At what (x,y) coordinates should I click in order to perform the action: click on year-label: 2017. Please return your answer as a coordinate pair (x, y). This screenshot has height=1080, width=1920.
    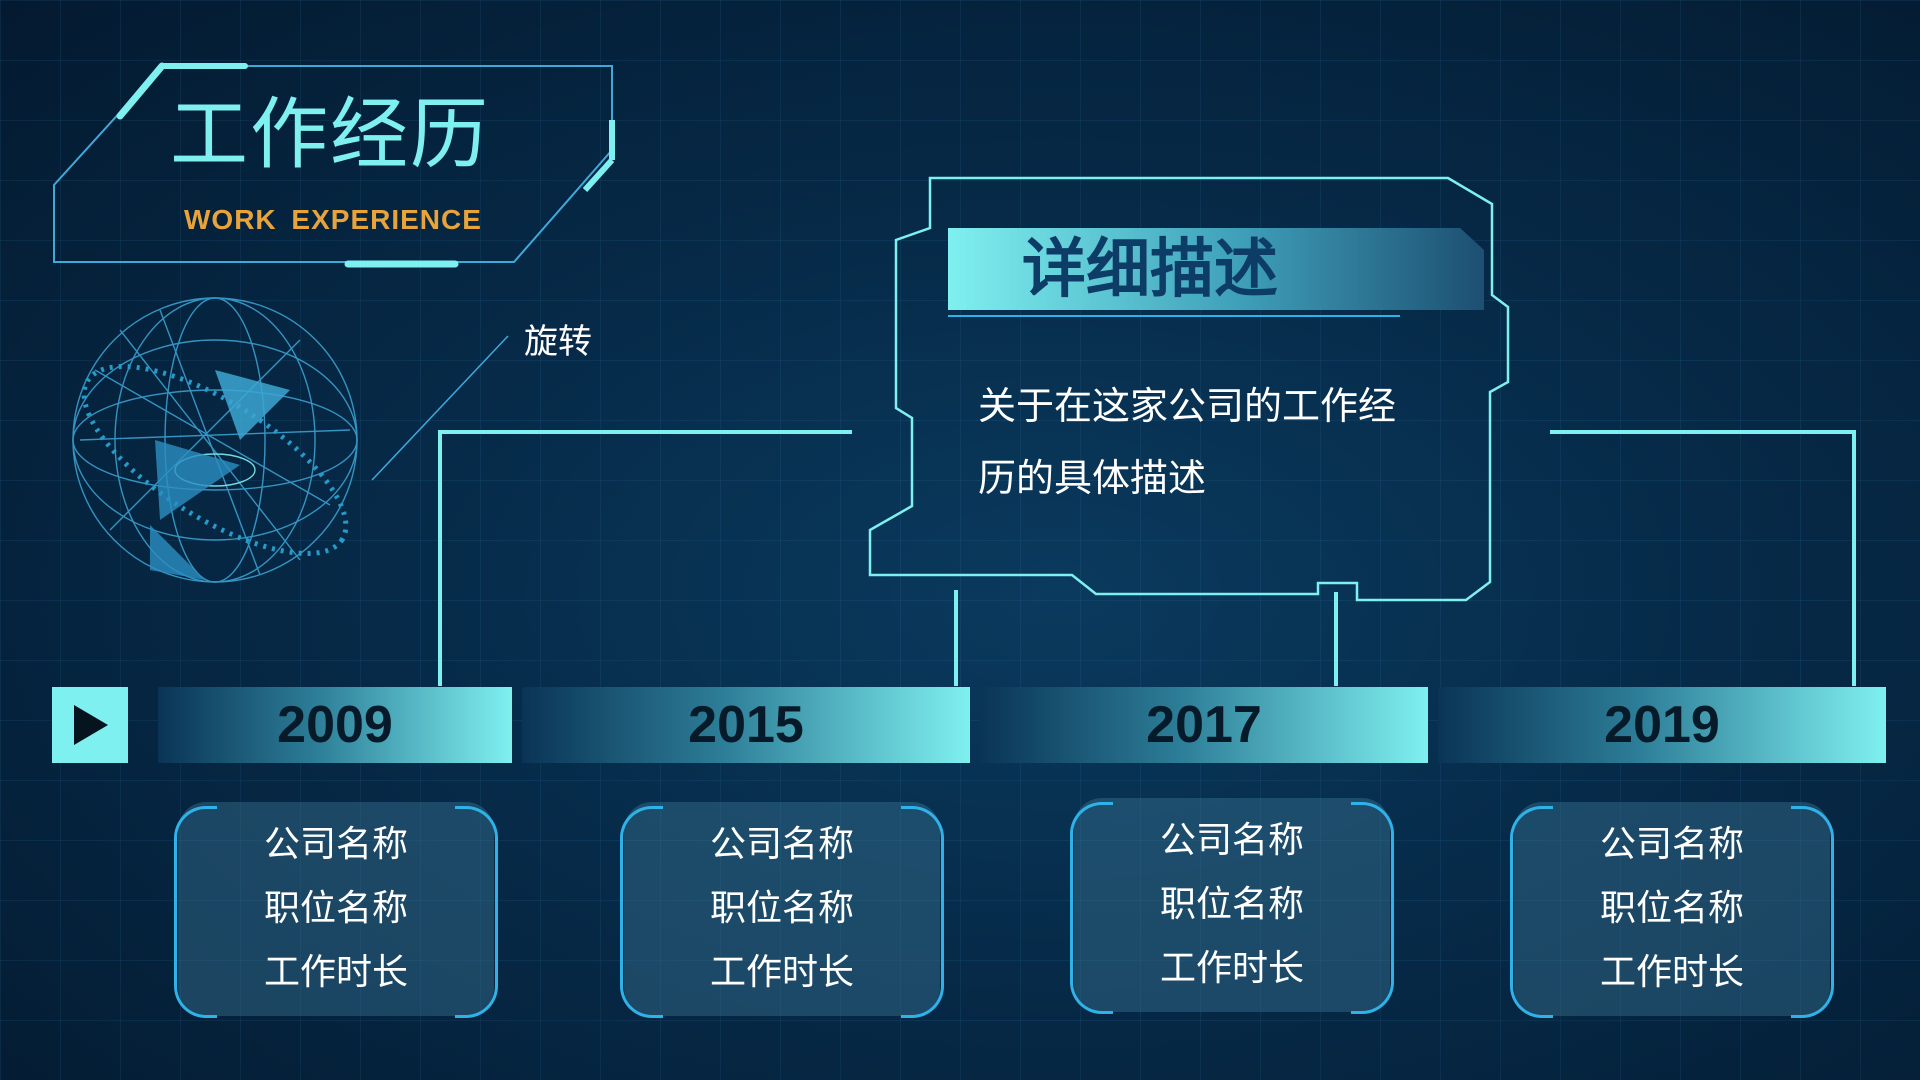
    Looking at the image, I should click on (1204, 725).